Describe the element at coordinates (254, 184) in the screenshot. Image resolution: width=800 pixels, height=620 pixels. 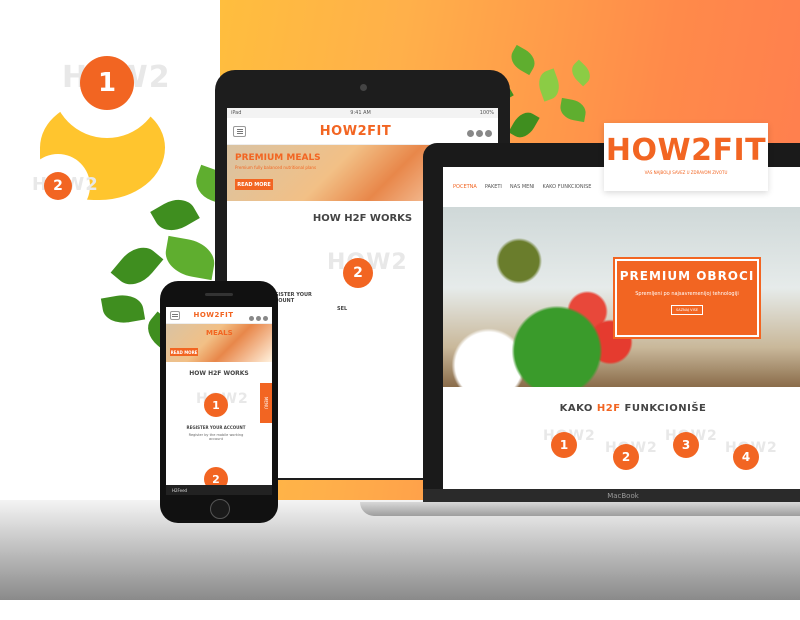
I see `ipad-read-more-button: READ MORE` at that location.